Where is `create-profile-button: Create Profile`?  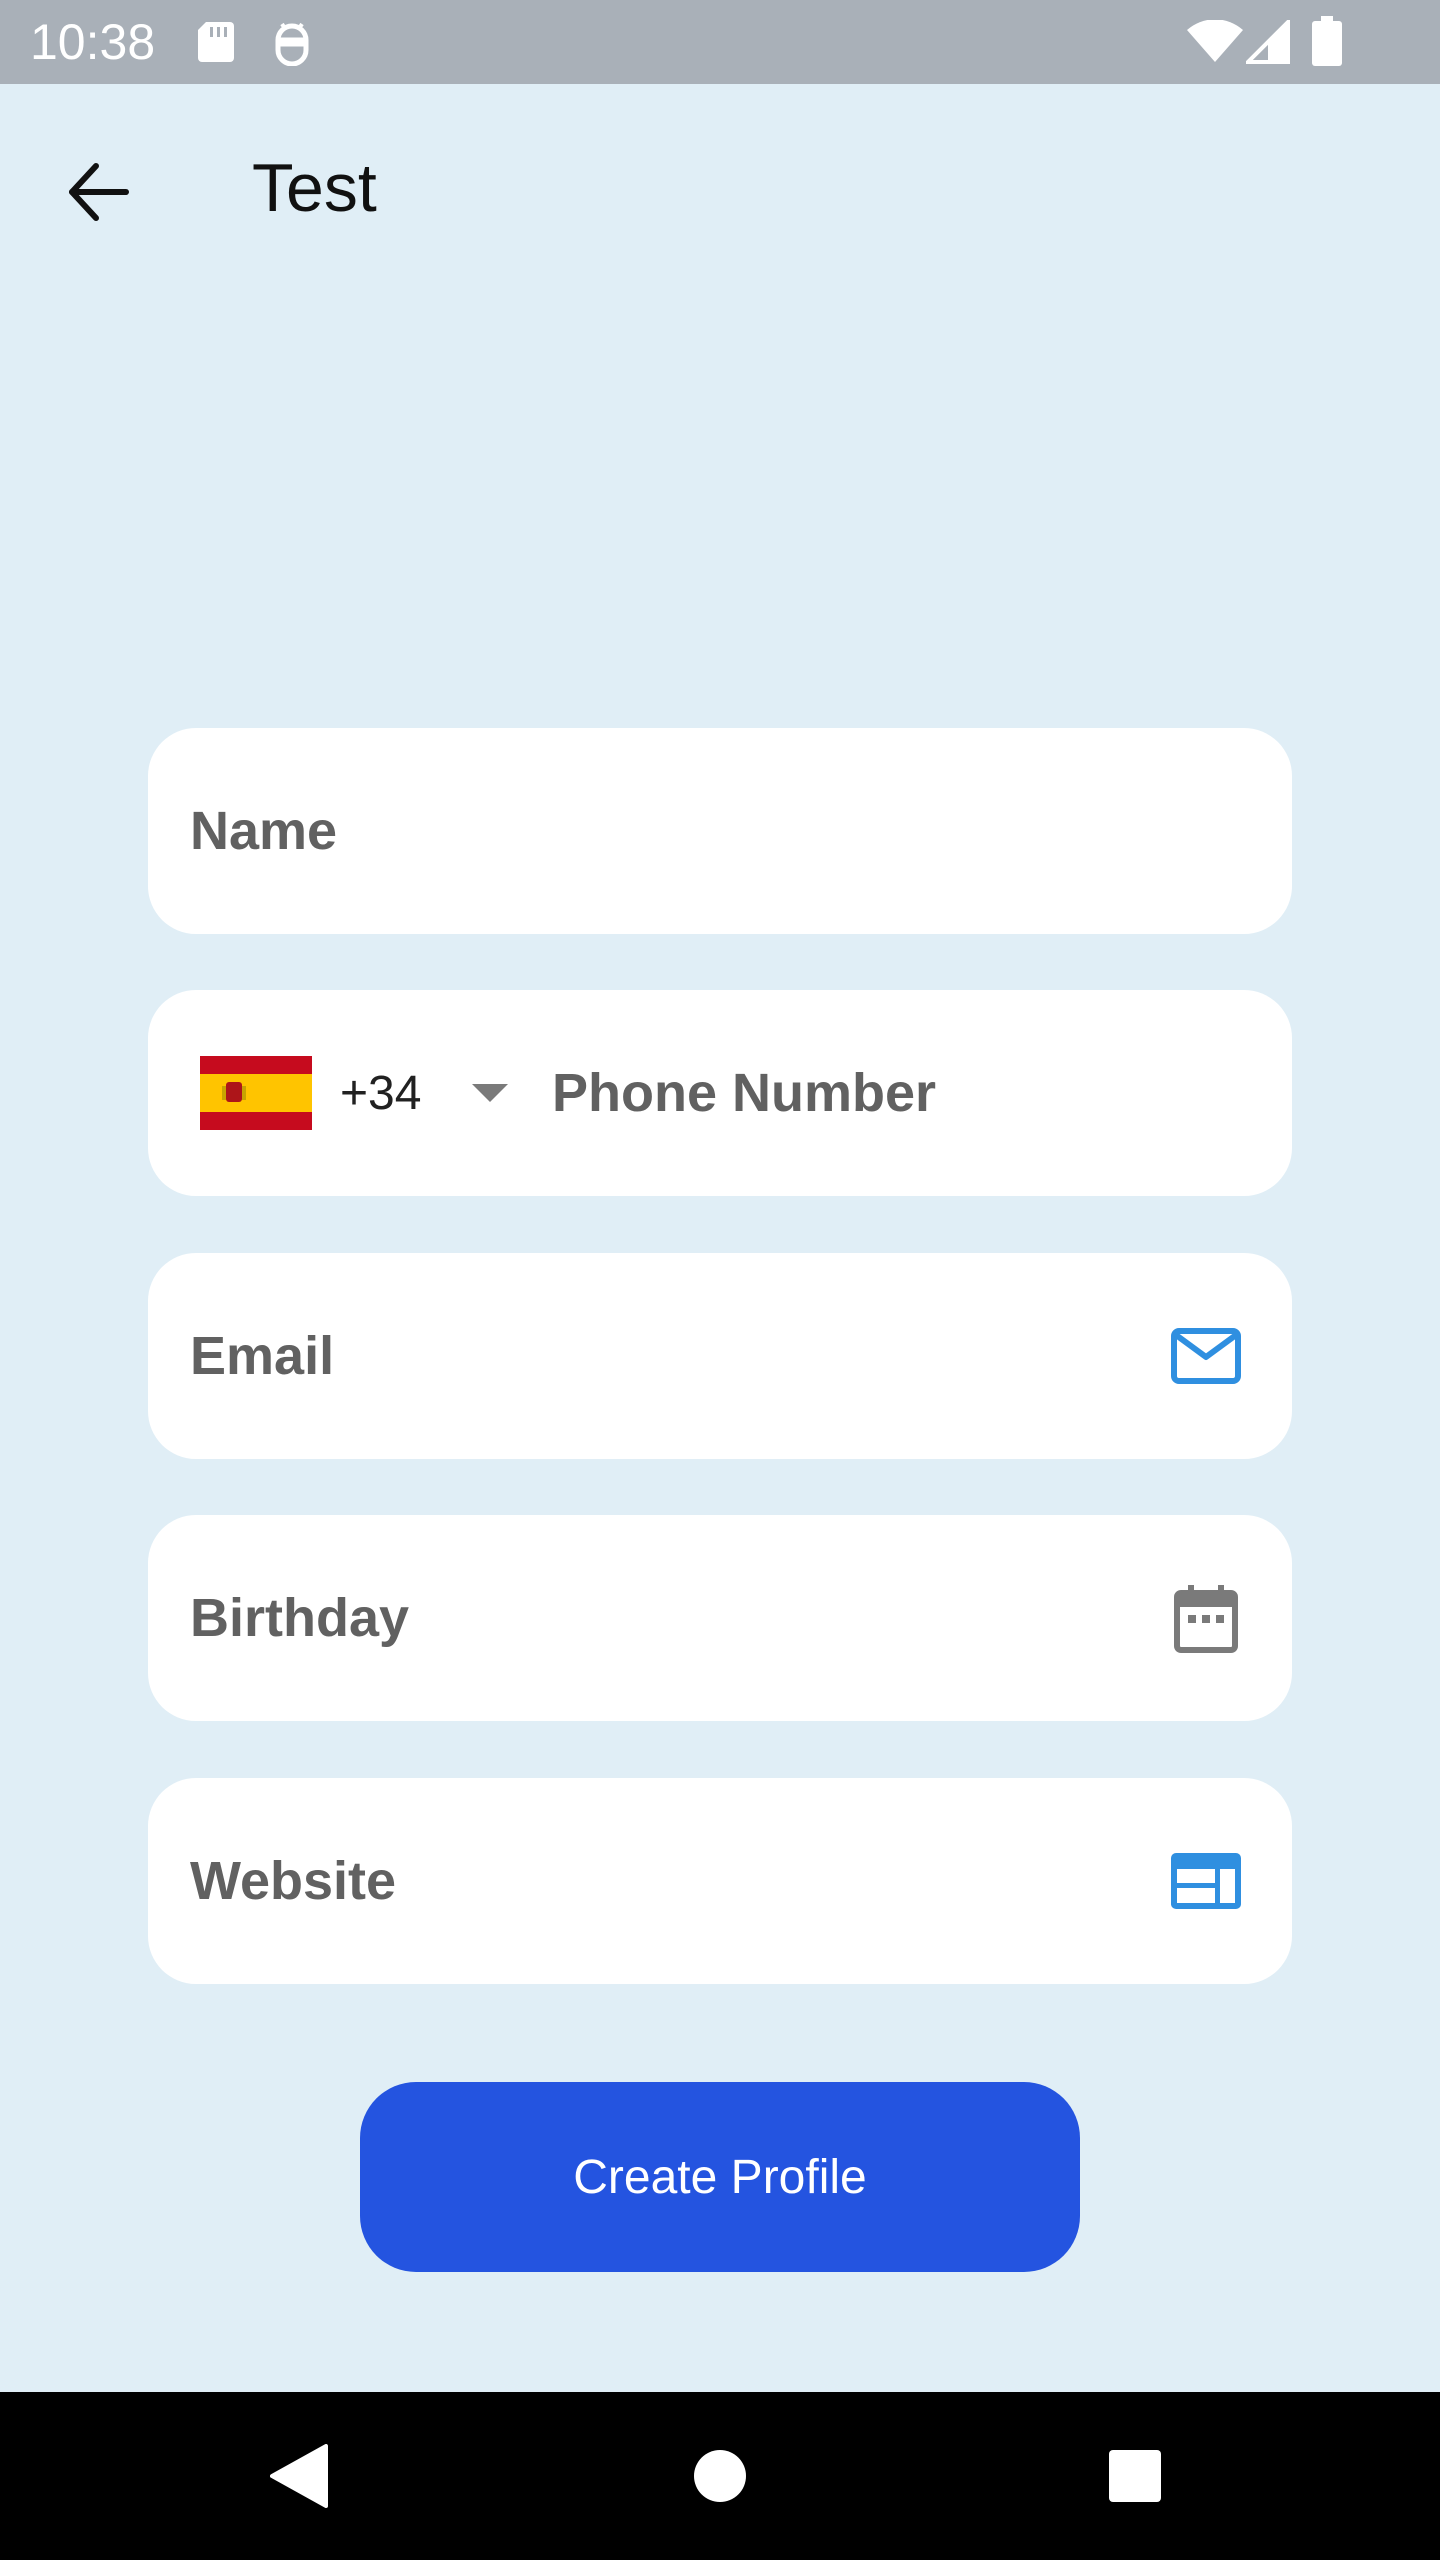 create-profile-button: Create Profile is located at coordinates (720, 2177).